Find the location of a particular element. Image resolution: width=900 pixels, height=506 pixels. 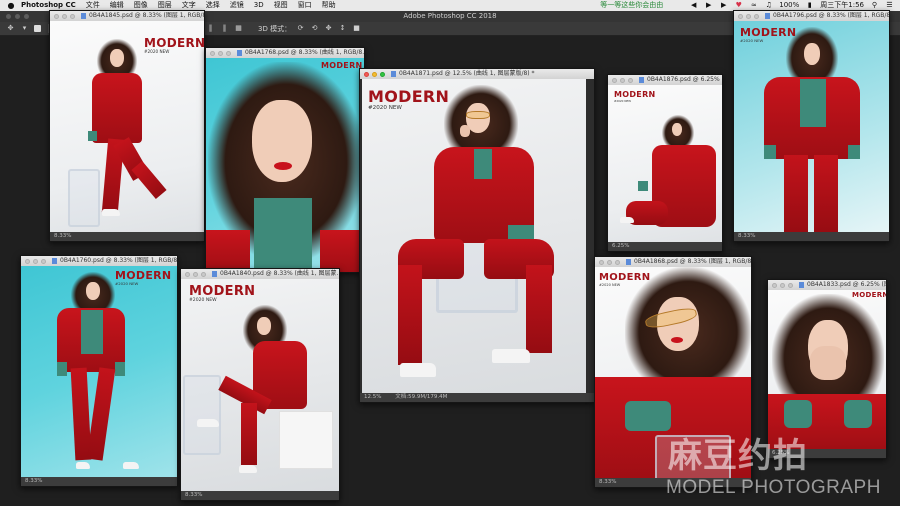

3d-pan-icon: ✥ is located at coordinates (328, 28).